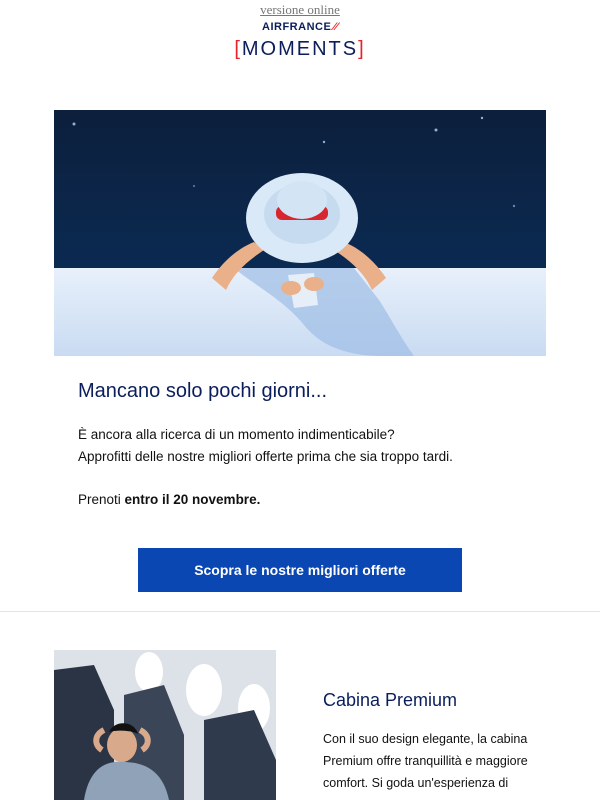 The image size is (600, 800). What do you see at coordinates (300, 27) in the screenshot?
I see `airfrance-wordmark: AIRFRANCE ⁄⁄` at bounding box center [300, 27].